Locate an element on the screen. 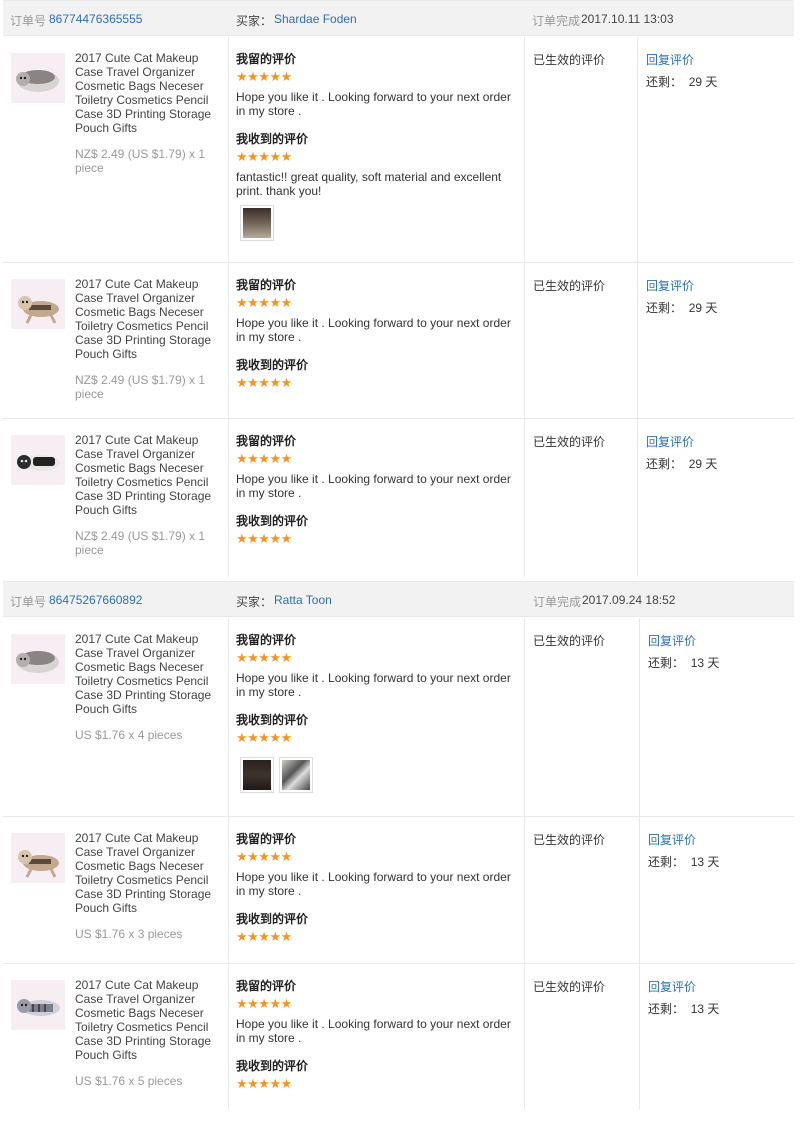  order-number-link: 86475267660892 is located at coordinates (95, 600).